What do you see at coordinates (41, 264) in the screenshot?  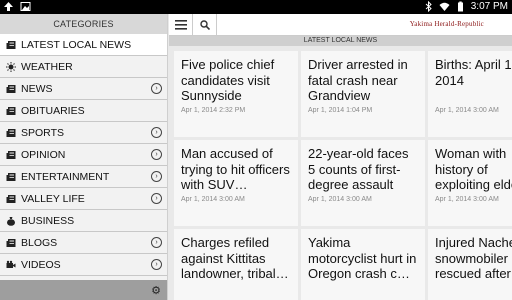 I see `sidebar-item-label: VIDEOS` at bounding box center [41, 264].